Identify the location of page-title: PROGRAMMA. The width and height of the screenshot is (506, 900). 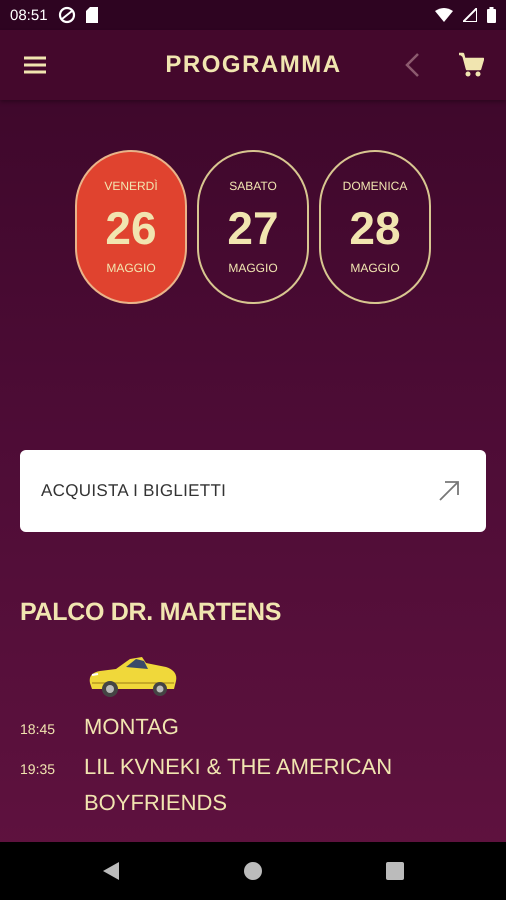
(253, 65).